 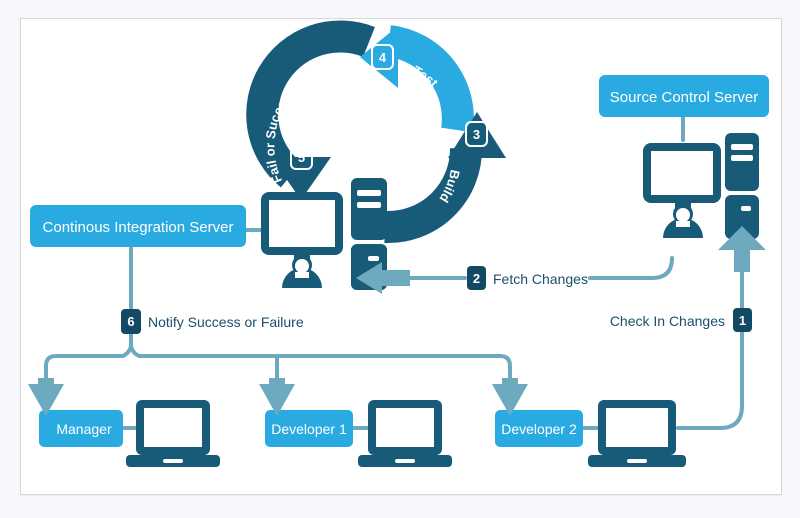 What do you see at coordinates (320, 359) in the screenshot?
I see `connector-notify-bus-right` at bounding box center [320, 359].